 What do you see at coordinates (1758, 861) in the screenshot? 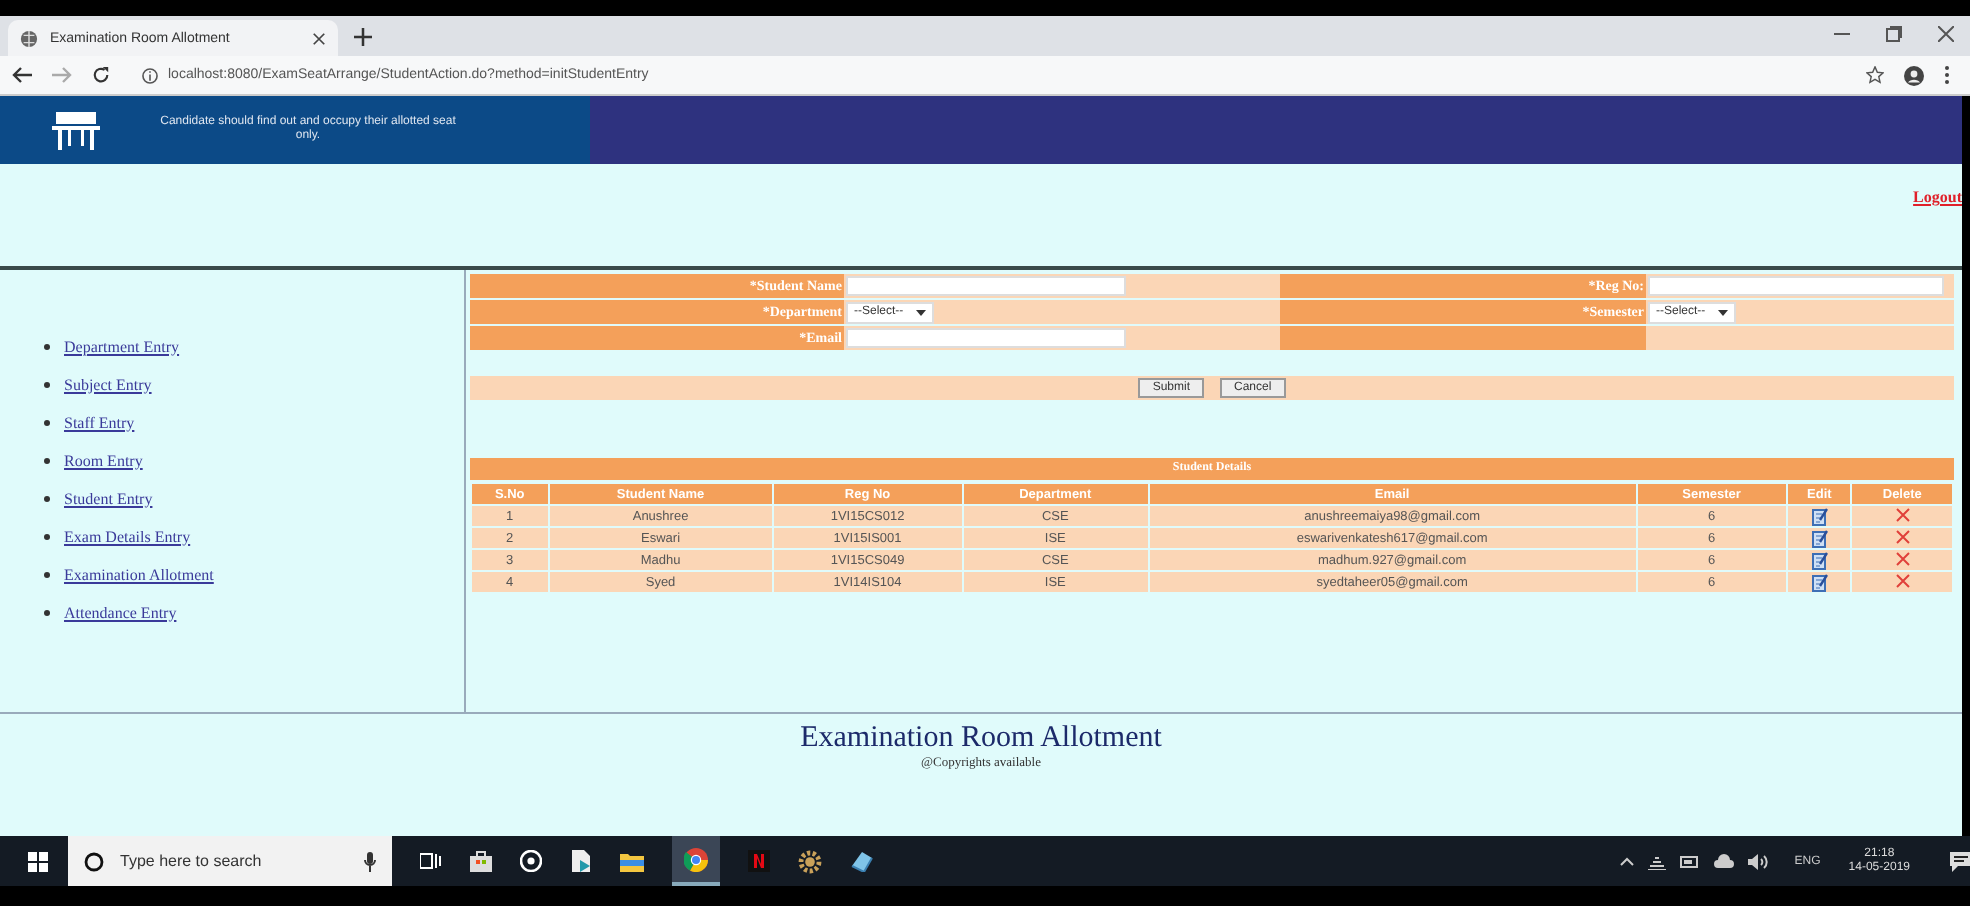
I see `speaker-icon` at bounding box center [1758, 861].